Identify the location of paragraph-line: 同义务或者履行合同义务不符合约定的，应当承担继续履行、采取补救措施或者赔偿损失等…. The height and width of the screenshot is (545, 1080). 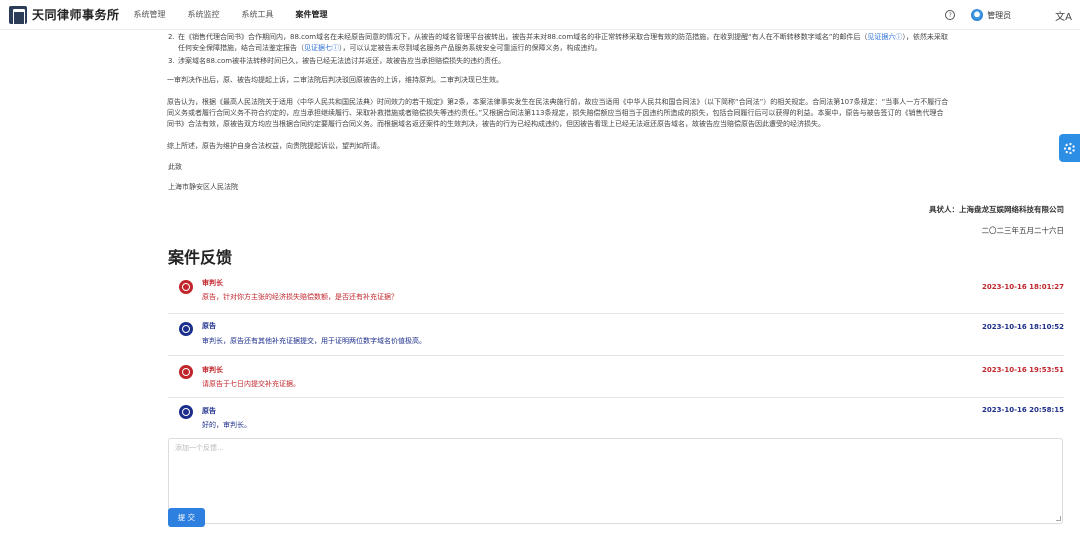
(555, 113).